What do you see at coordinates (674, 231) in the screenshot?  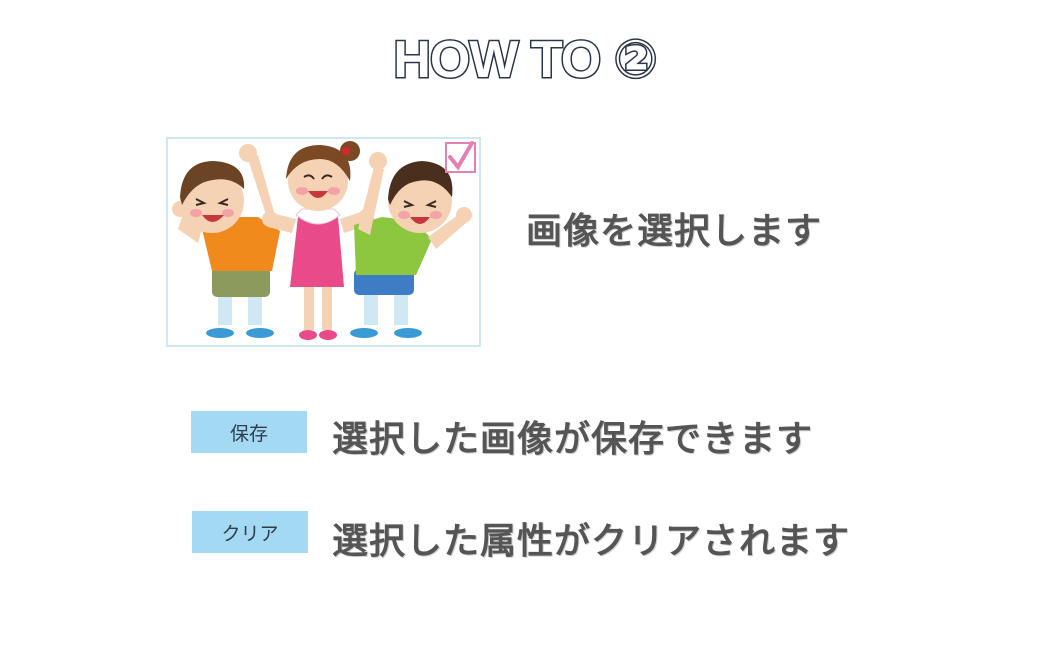 I see `select-image-caption: 画像を選択します` at bounding box center [674, 231].